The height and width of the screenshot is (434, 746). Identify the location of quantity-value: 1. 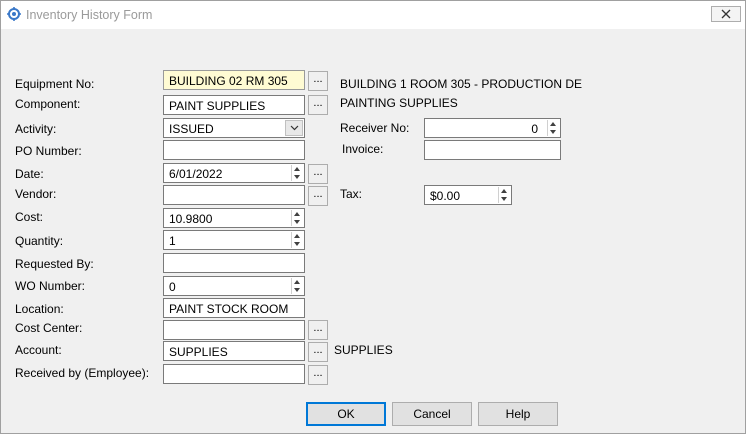
(172, 241).